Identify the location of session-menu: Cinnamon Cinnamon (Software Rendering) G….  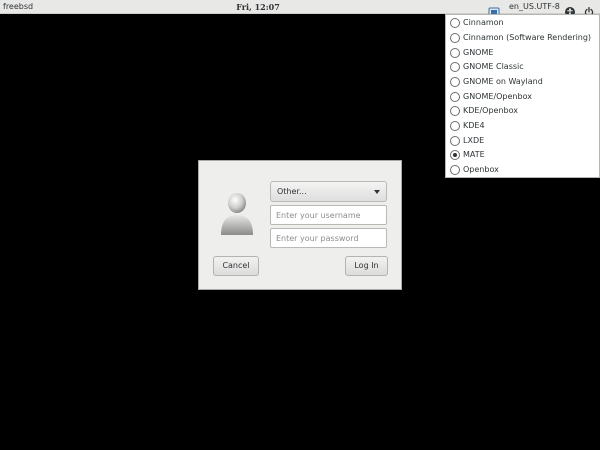
(522, 96).